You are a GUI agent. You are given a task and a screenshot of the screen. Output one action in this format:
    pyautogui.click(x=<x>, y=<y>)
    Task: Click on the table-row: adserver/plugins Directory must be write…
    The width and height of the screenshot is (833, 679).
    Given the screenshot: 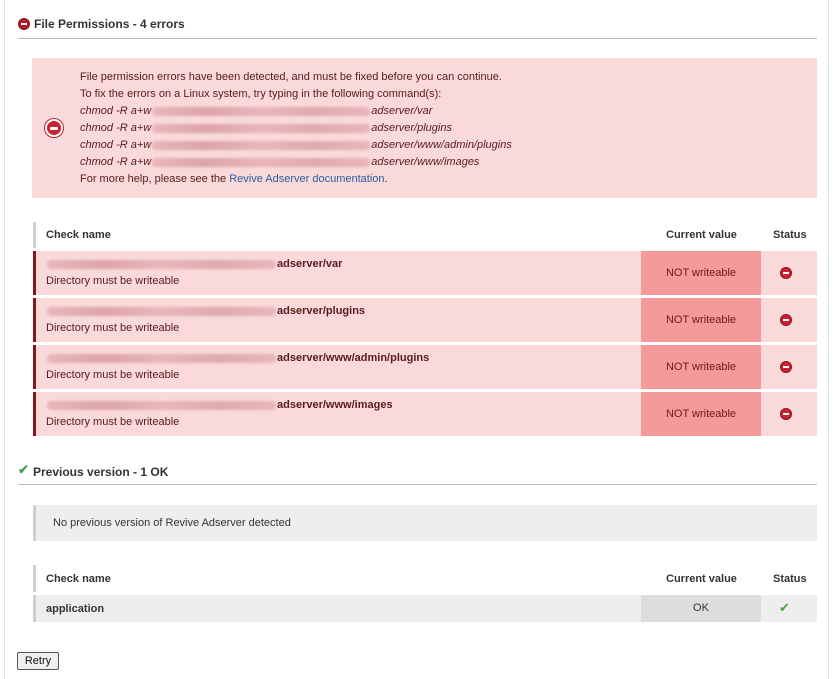 What is the action you would take?
    pyautogui.click(x=425, y=320)
    